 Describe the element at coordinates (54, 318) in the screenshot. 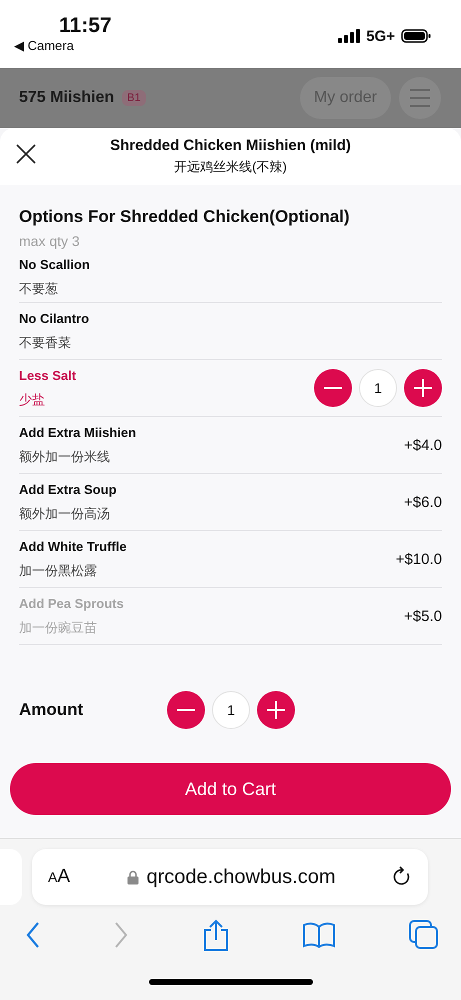

I see `option-name: No Cilantro` at that location.